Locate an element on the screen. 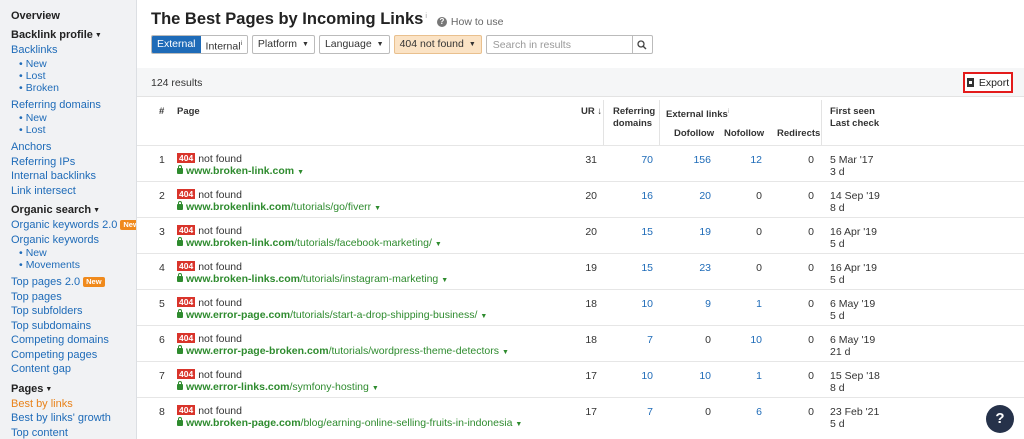 This screenshot has width=1024, height=439. how-to-use-link: ? How to use is located at coordinates (469, 22).